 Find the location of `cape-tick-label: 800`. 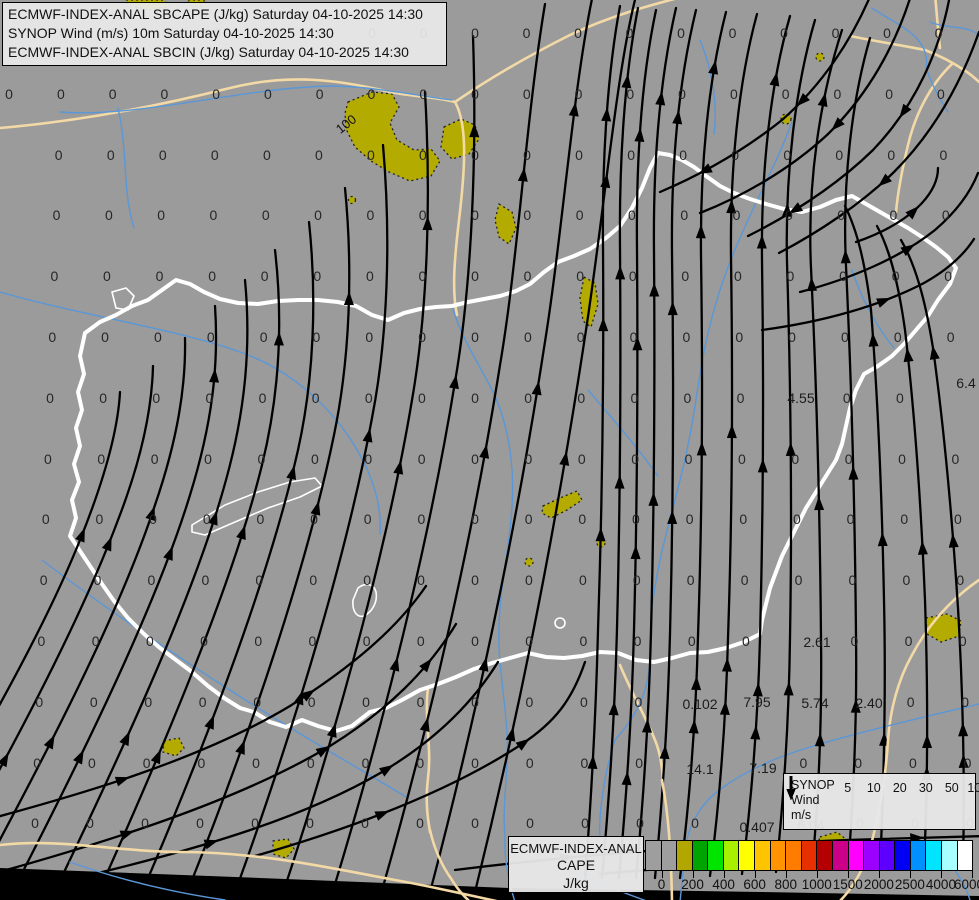

cape-tick-label: 800 is located at coordinates (785, 884).